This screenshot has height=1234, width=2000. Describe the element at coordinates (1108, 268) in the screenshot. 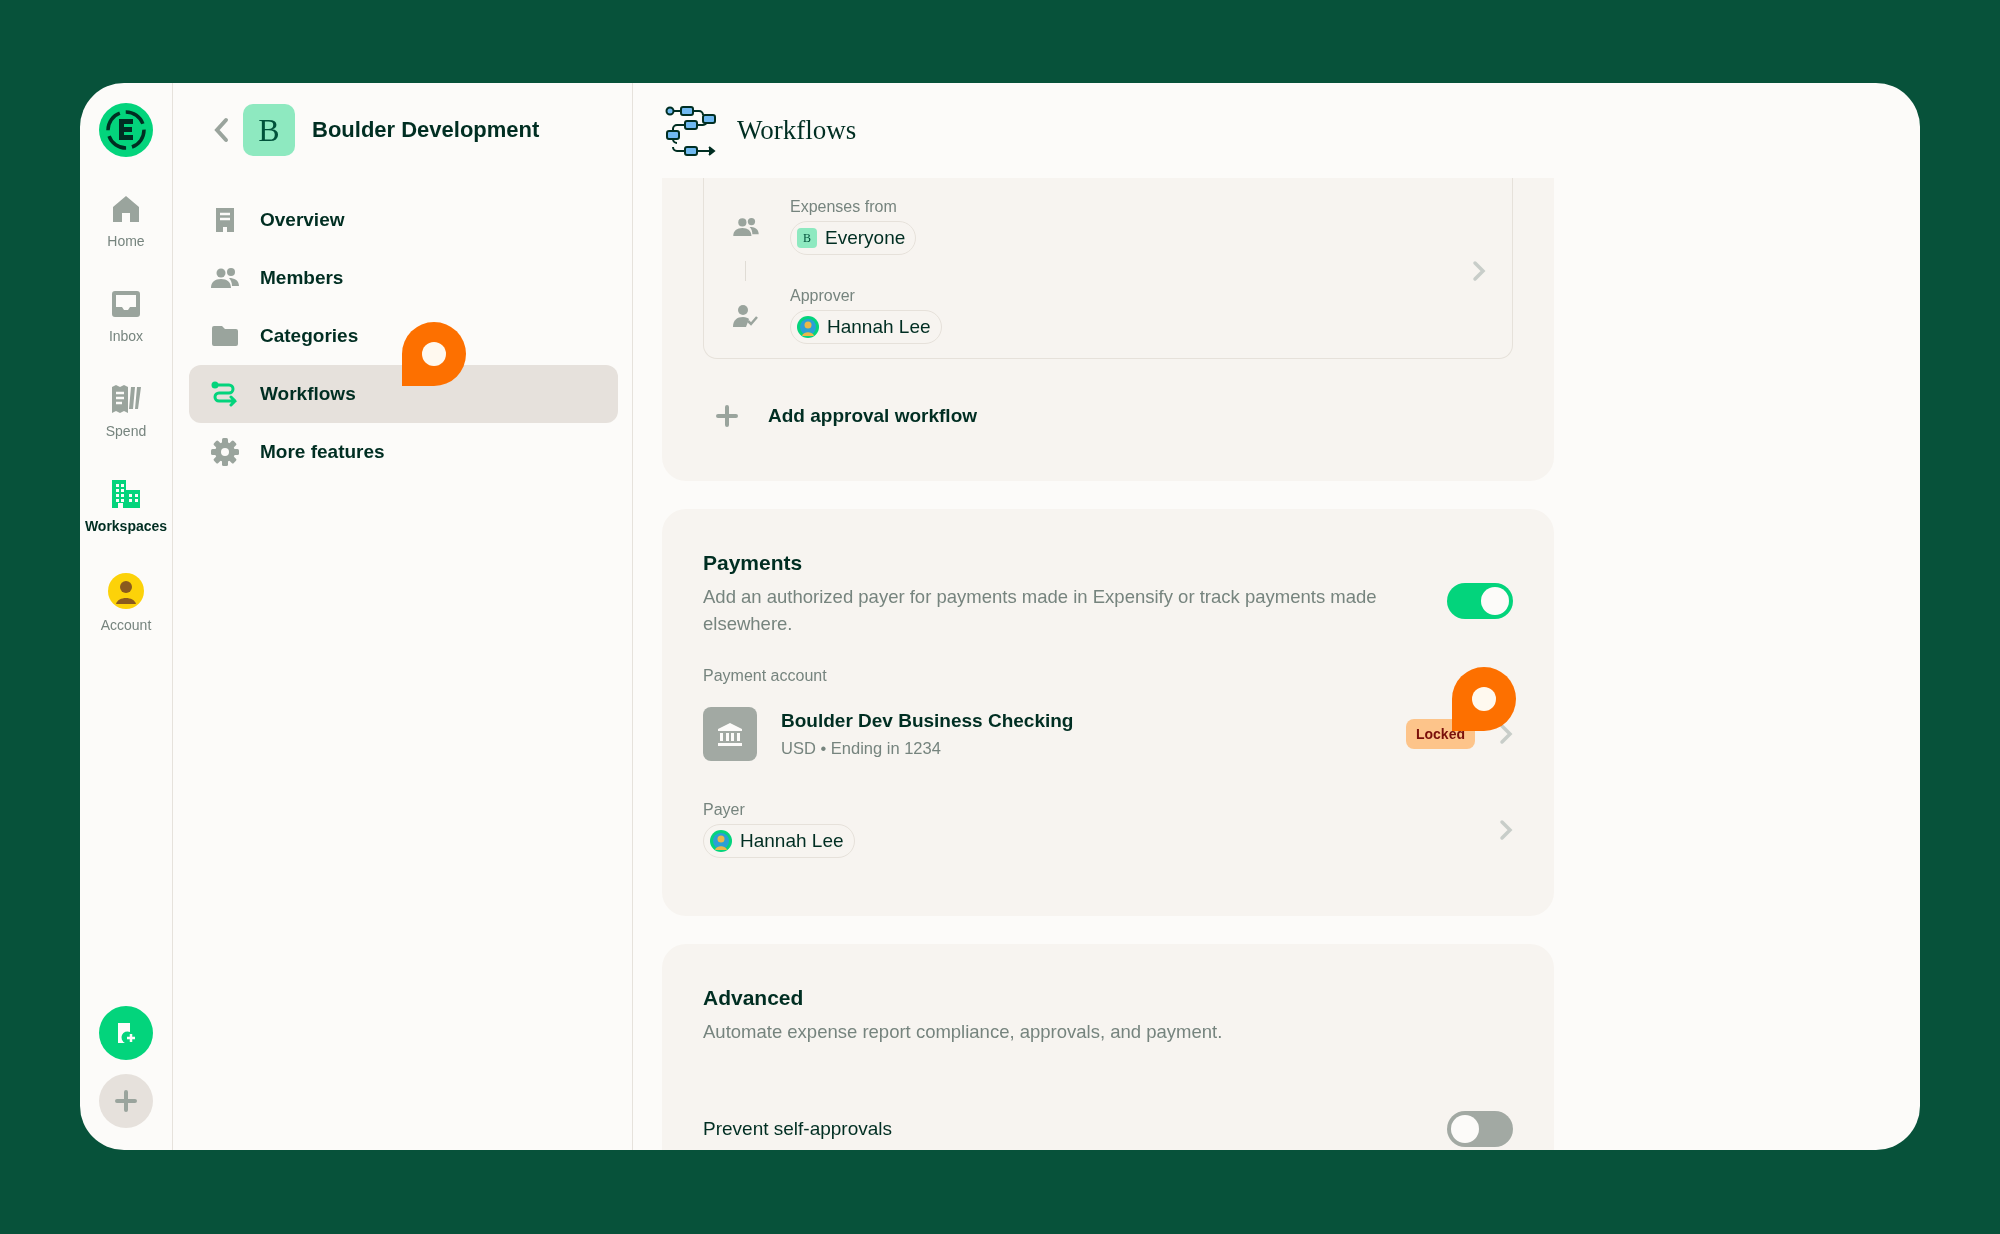

I see `approval-workflow-card: Expenses from B Everyone Approver Hannah Lee` at that location.